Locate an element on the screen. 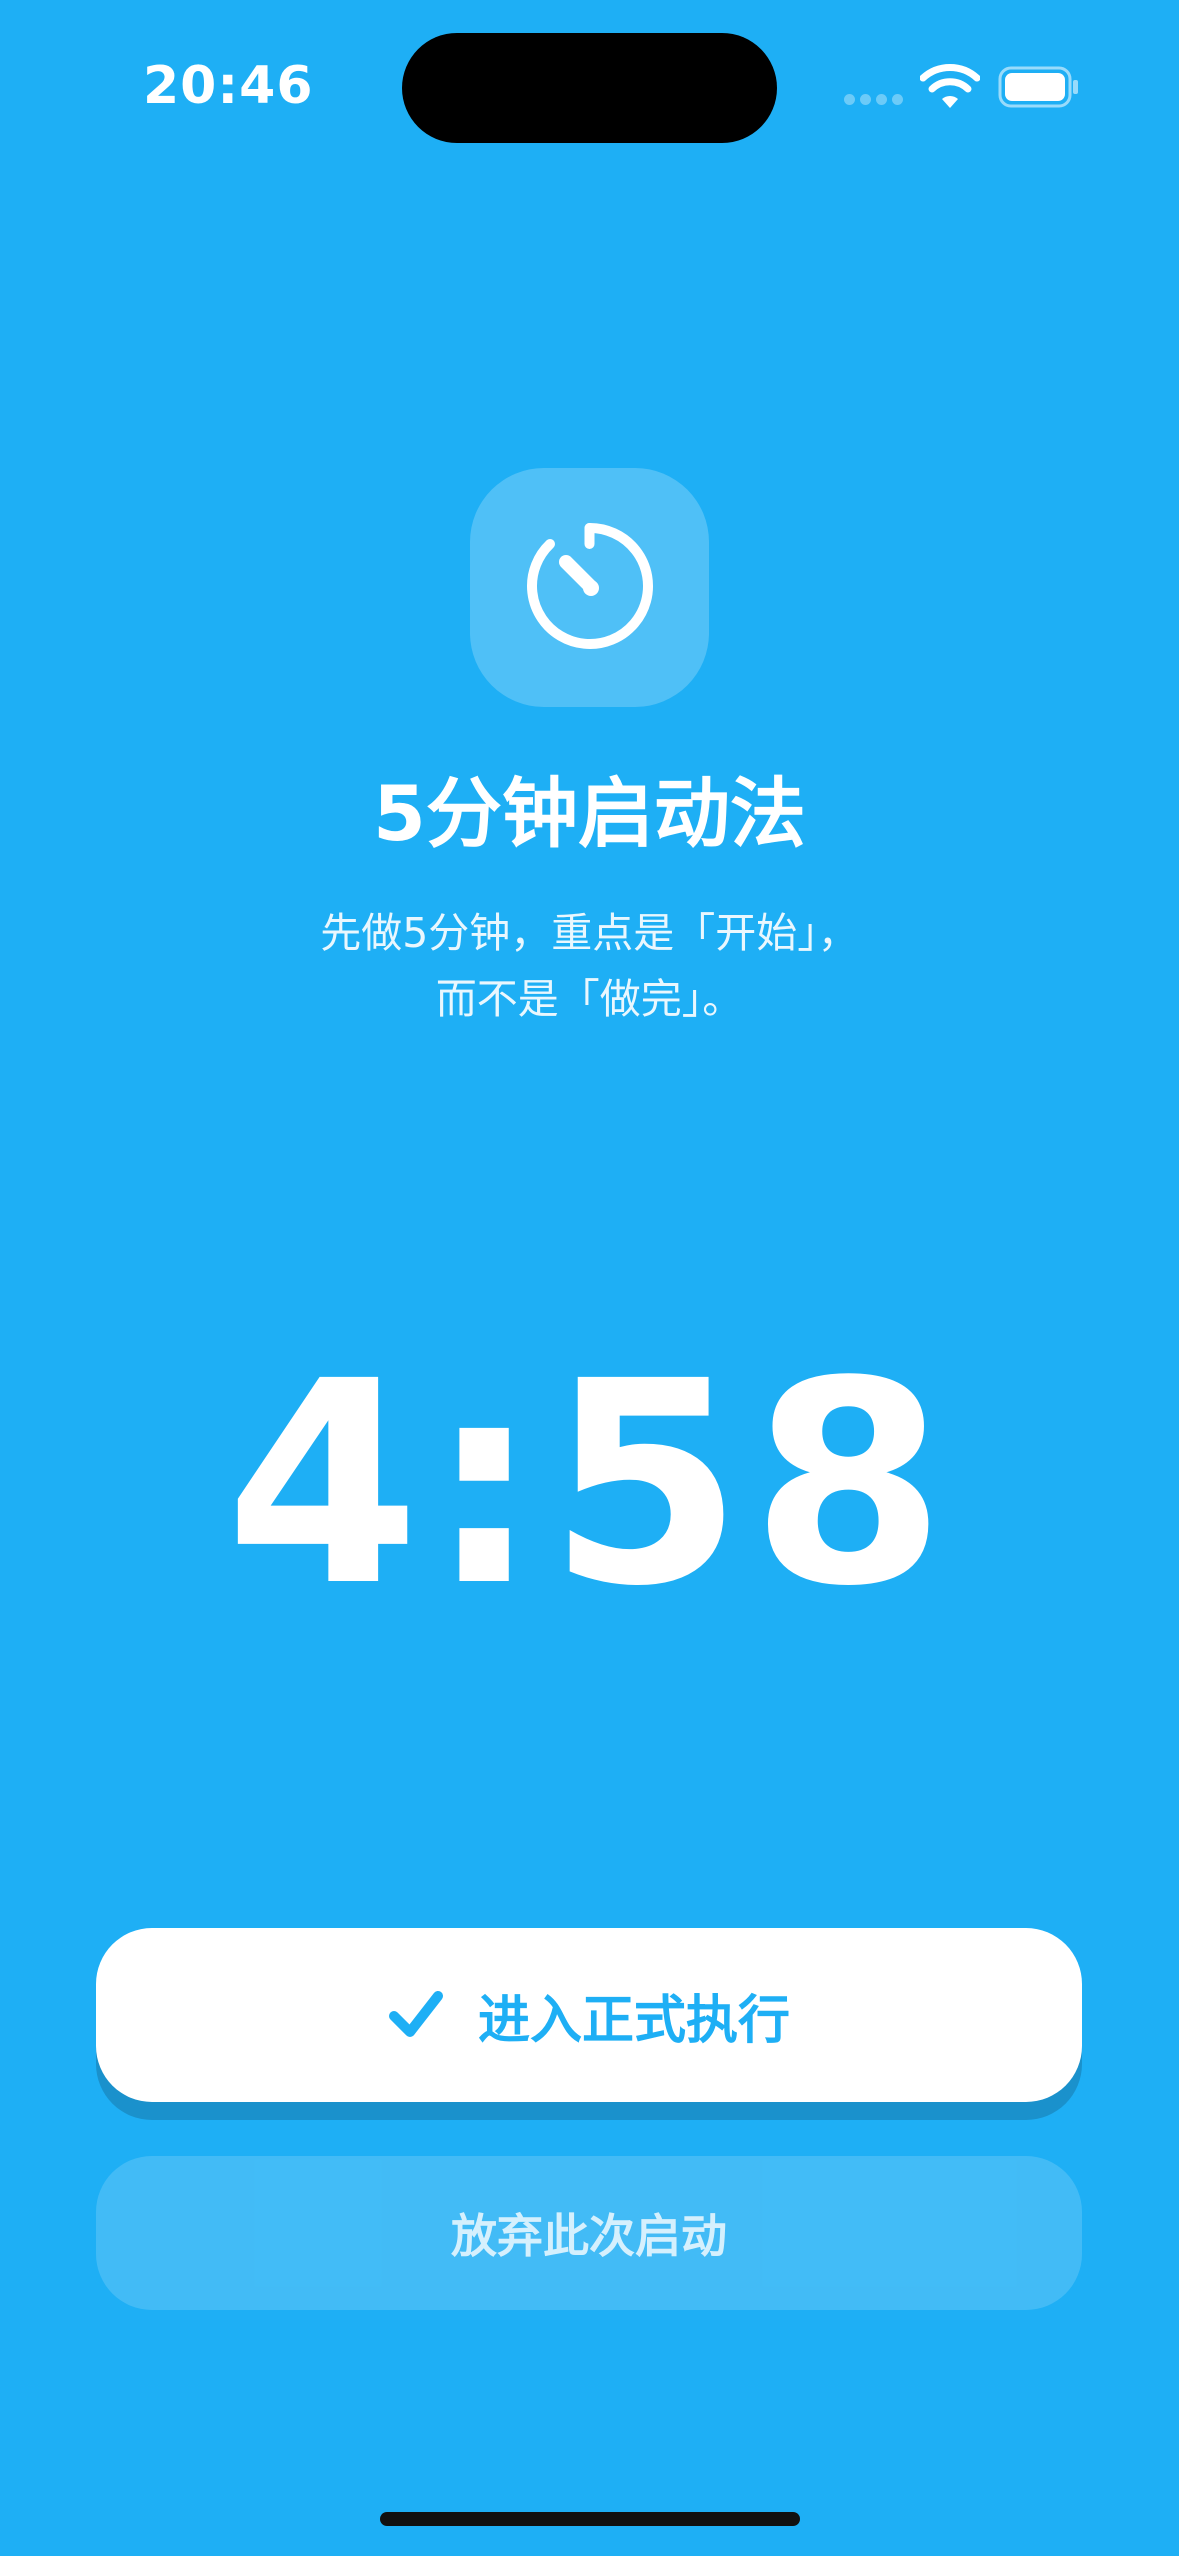 The height and width of the screenshot is (2556, 1179). start-execution-button: 进入正式执行 is located at coordinates (589, 2015).